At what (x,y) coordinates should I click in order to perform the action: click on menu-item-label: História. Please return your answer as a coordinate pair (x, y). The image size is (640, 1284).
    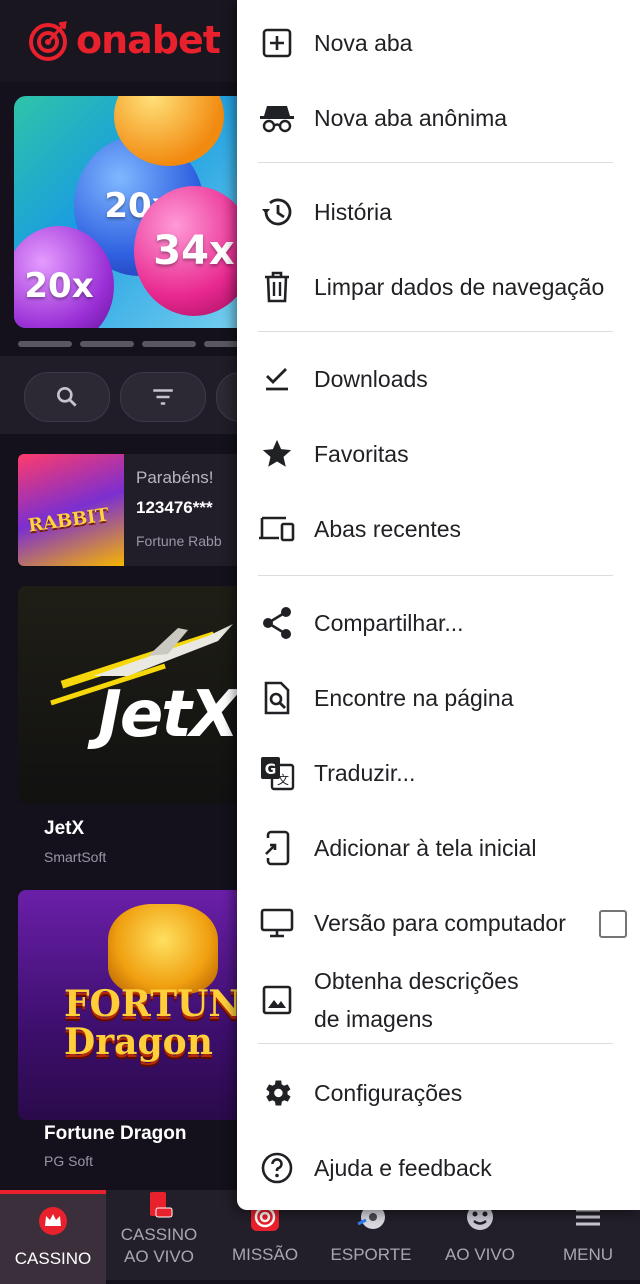
    Looking at the image, I should click on (353, 211).